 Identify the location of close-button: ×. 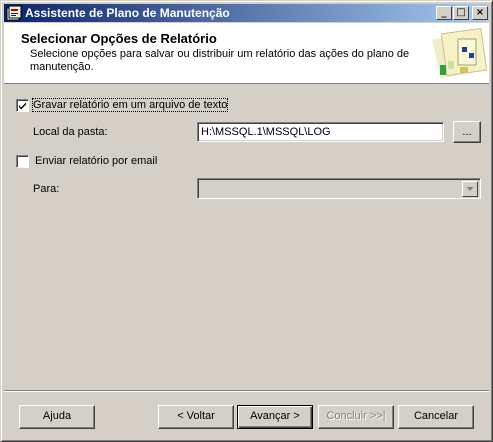
(480, 13).